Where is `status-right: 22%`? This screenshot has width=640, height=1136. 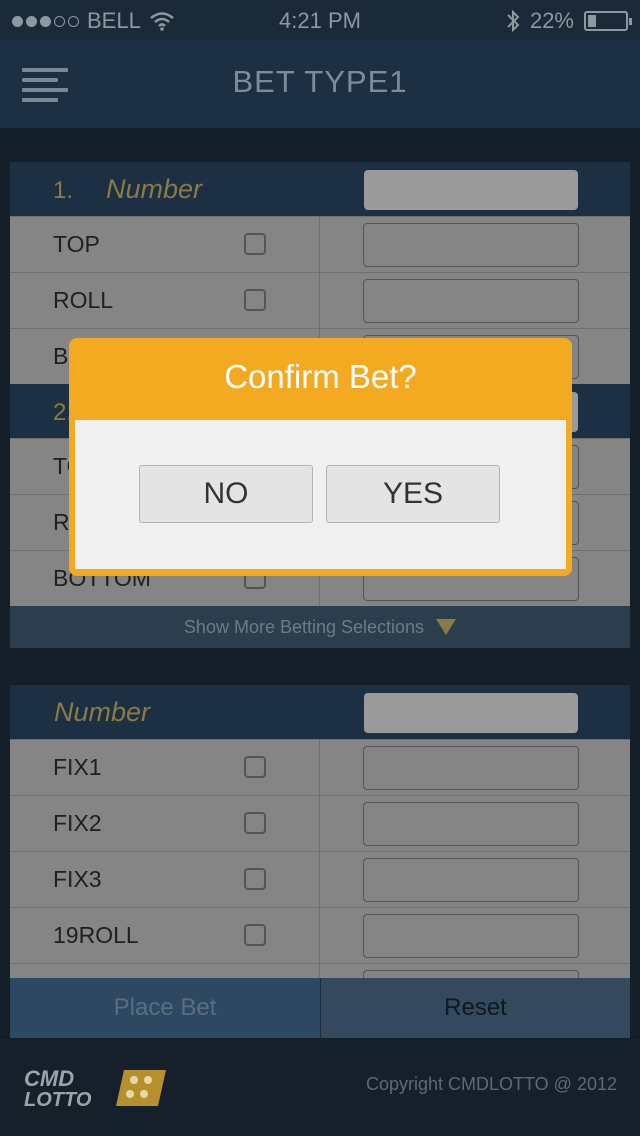 status-right: 22% is located at coordinates (569, 21).